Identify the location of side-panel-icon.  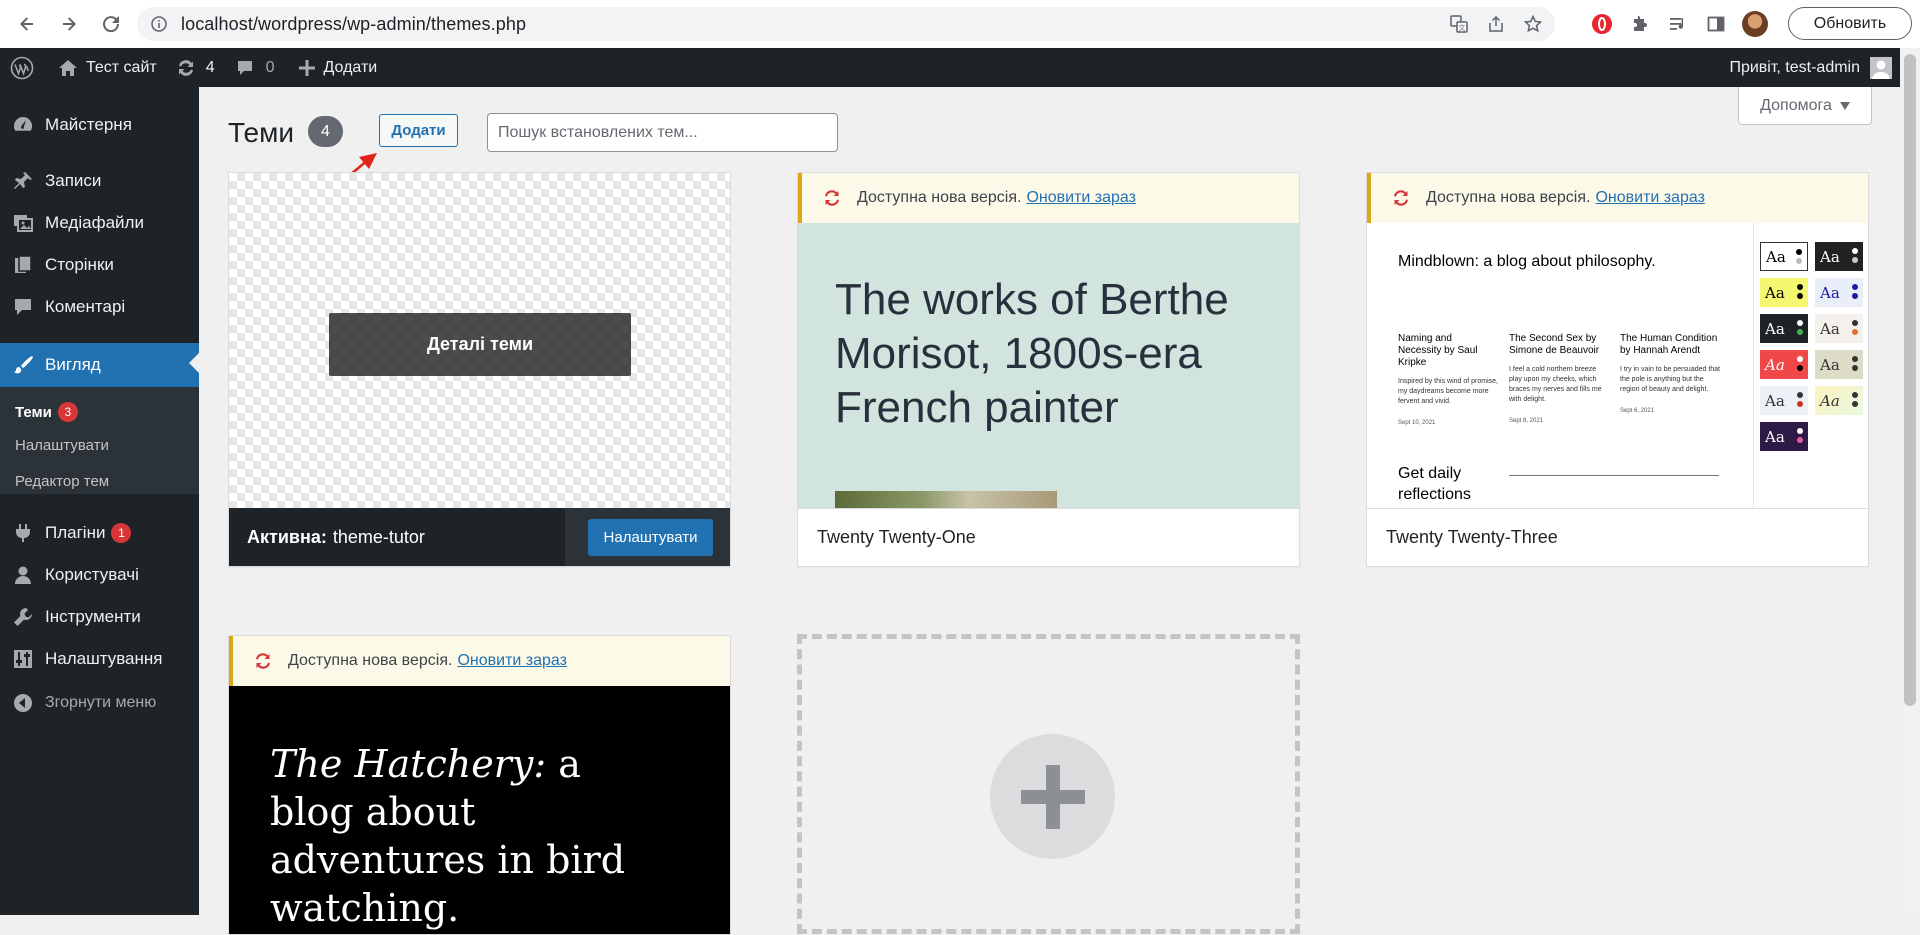
(1716, 24).